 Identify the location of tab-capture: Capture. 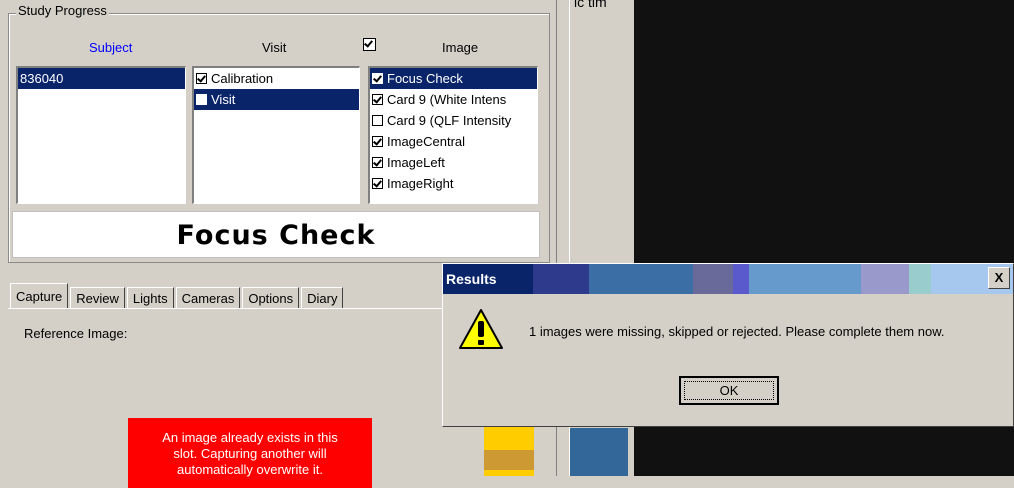
(39, 296).